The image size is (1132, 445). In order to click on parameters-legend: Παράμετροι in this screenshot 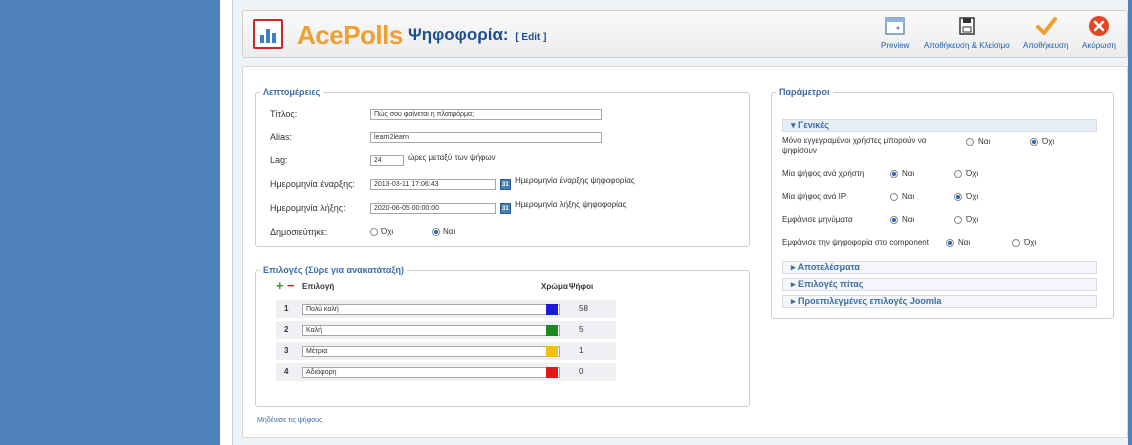, I will do `click(804, 92)`.